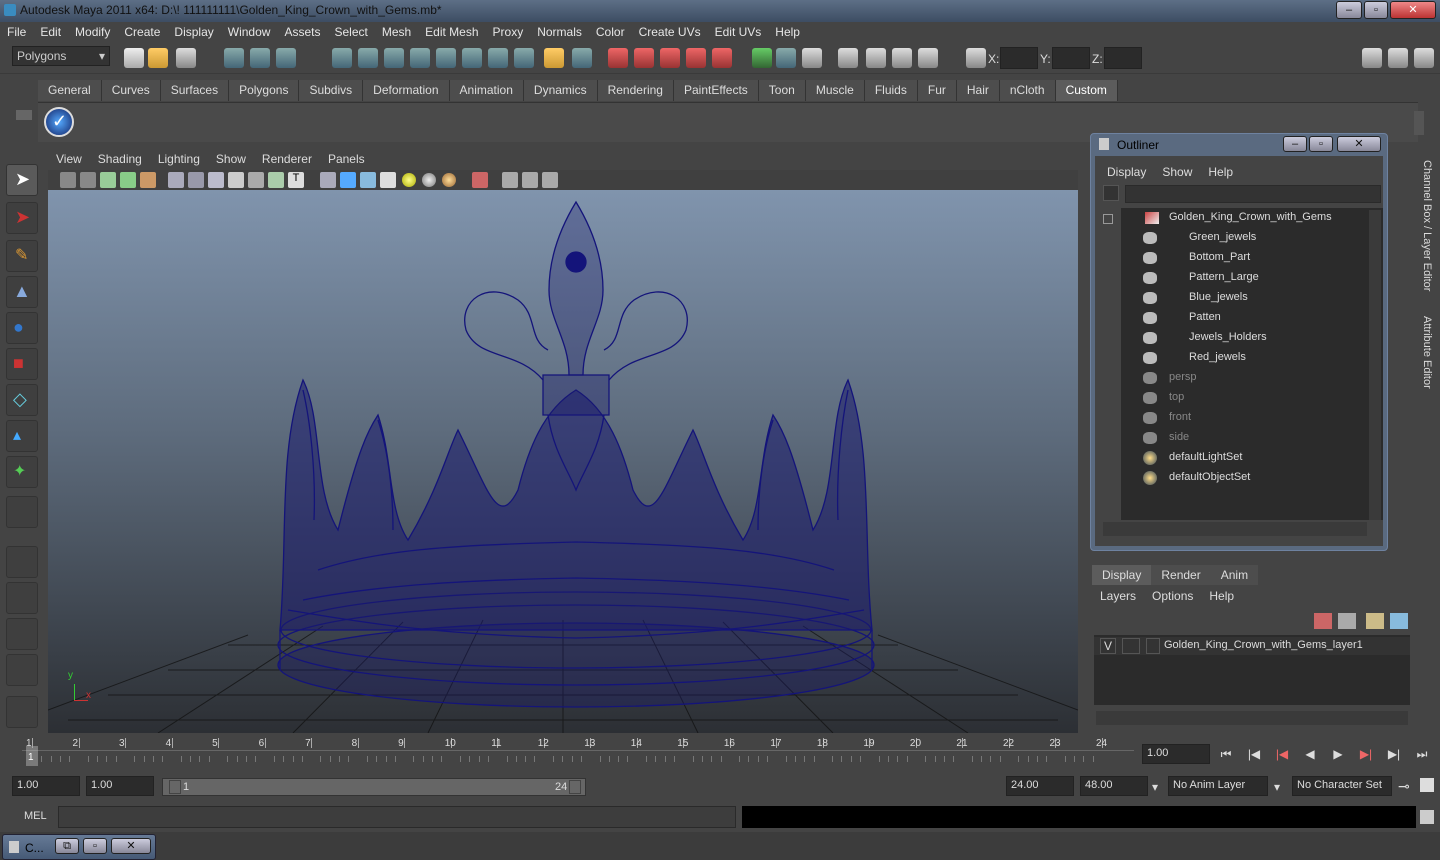 The height and width of the screenshot is (860, 1440). What do you see at coordinates (1252, 378) in the screenshot?
I see `outliner-item-camera: persp` at bounding box center [1252, 378].